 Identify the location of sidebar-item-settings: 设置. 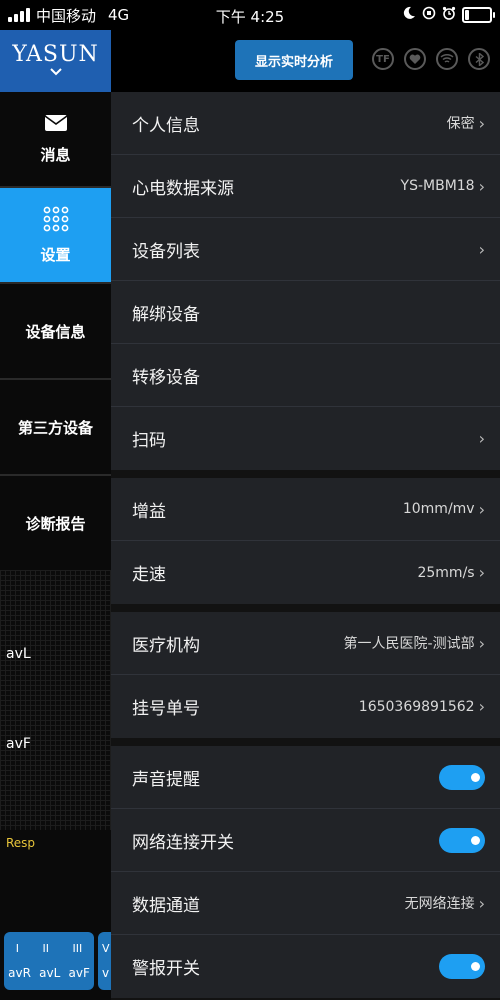
(55, 236).